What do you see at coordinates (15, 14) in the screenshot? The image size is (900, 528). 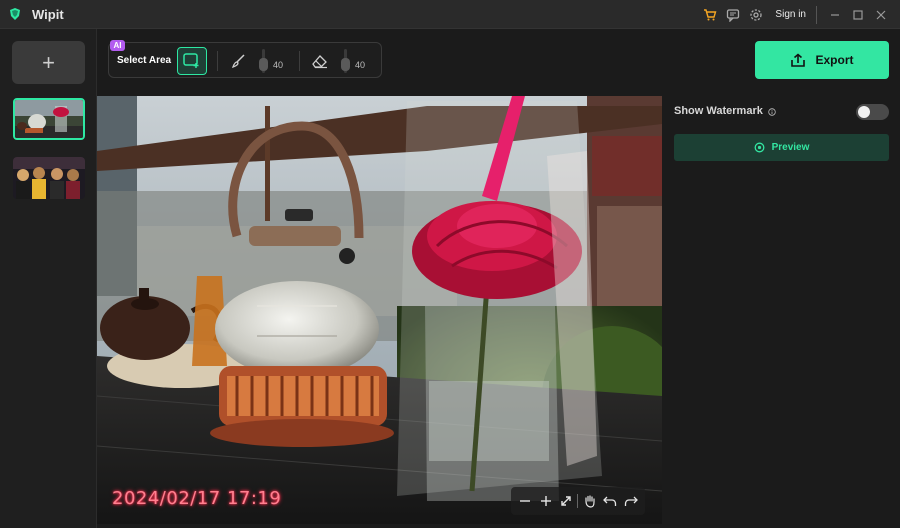 I see `wipit-logo-icon` at bounding box center [15, 14].